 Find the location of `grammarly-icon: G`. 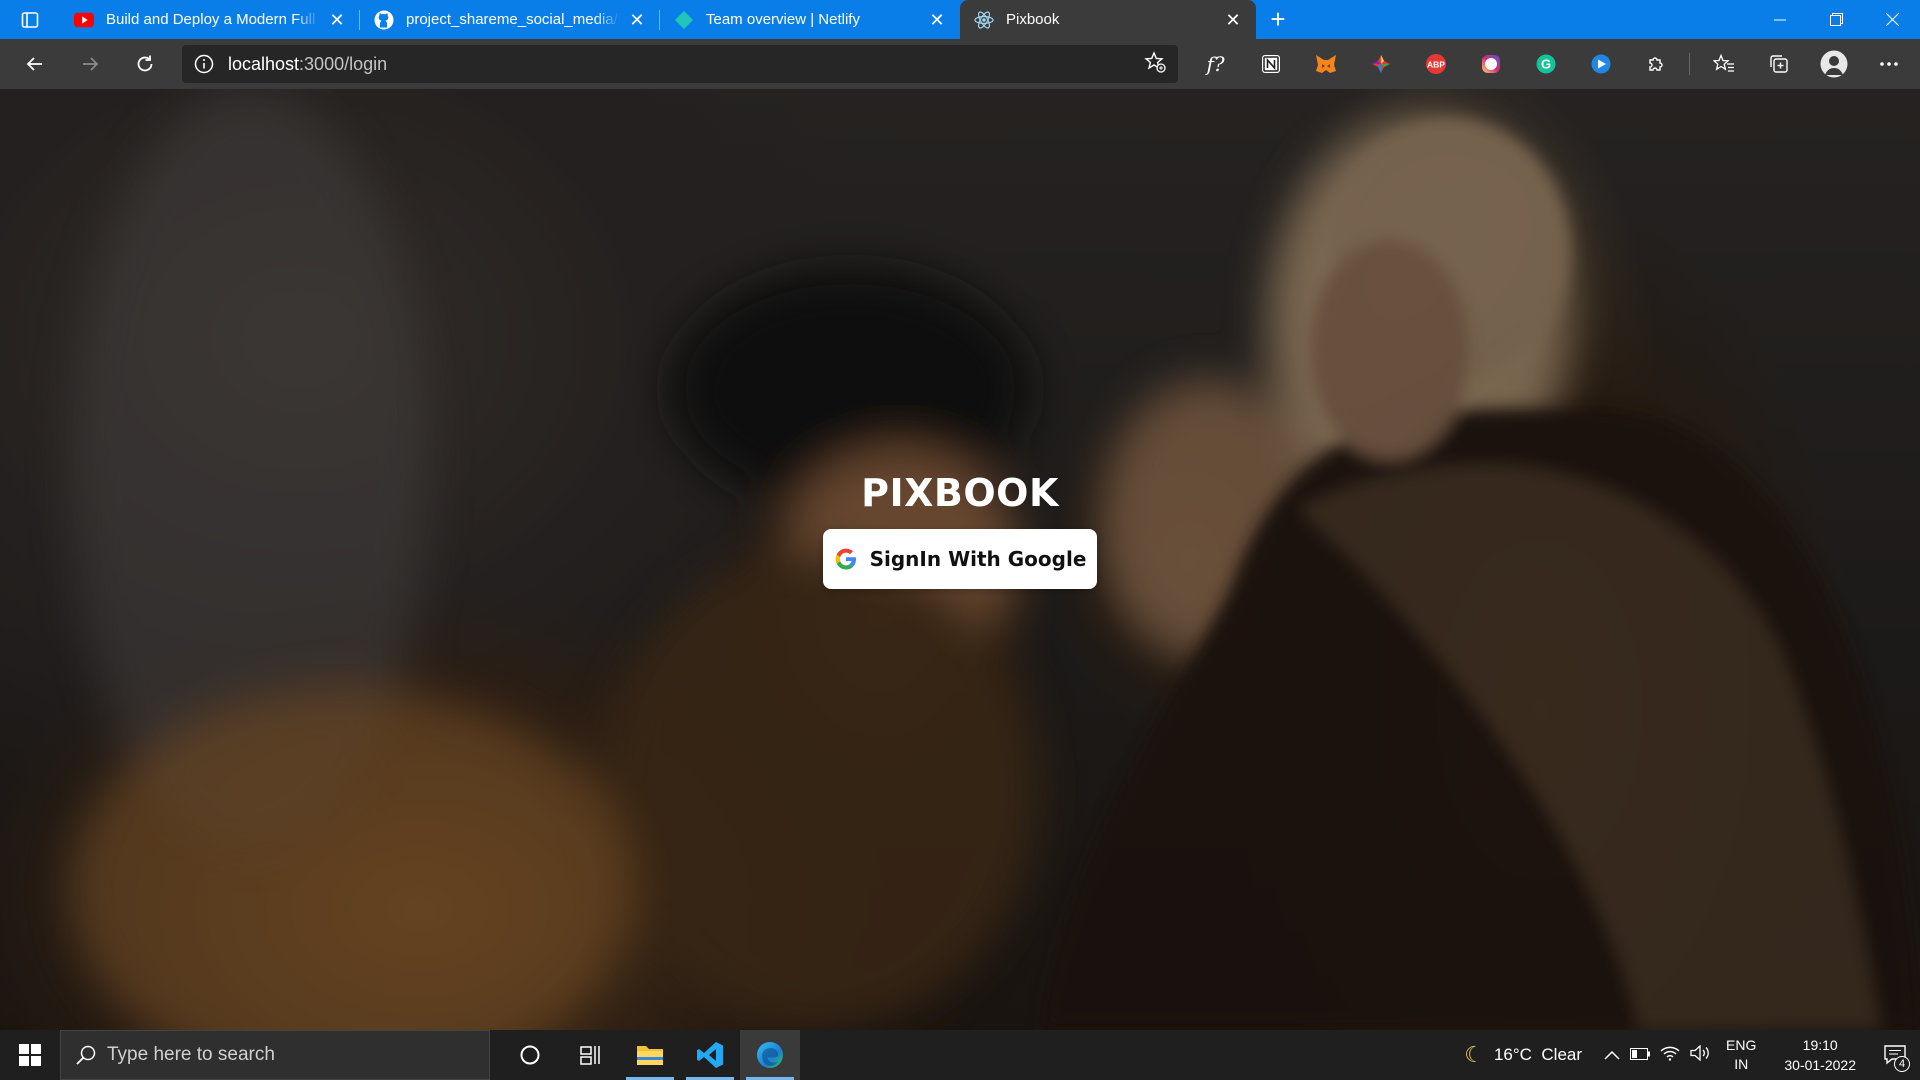

grammarly-icon: G is located at coordinates (1545, 64).